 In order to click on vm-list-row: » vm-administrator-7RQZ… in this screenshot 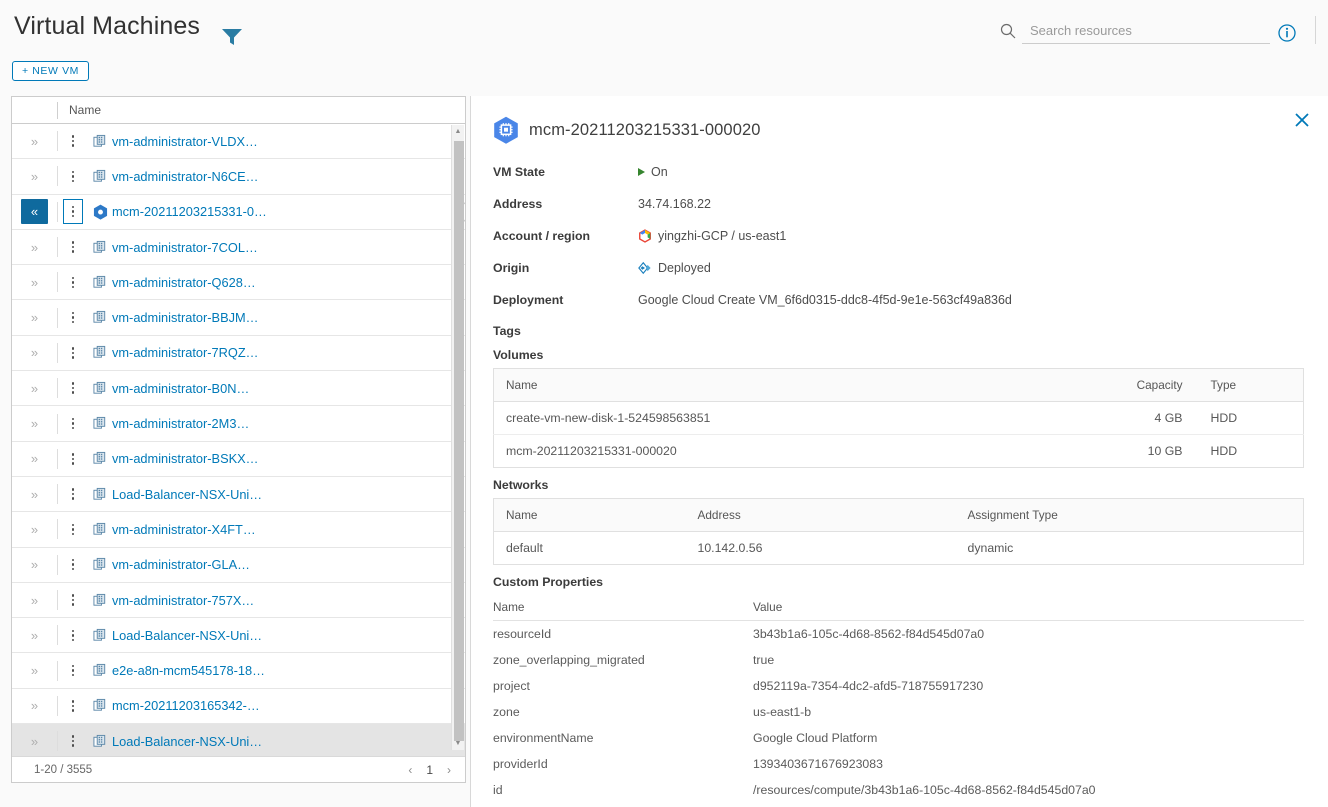, I will do `click(238, 353)`.